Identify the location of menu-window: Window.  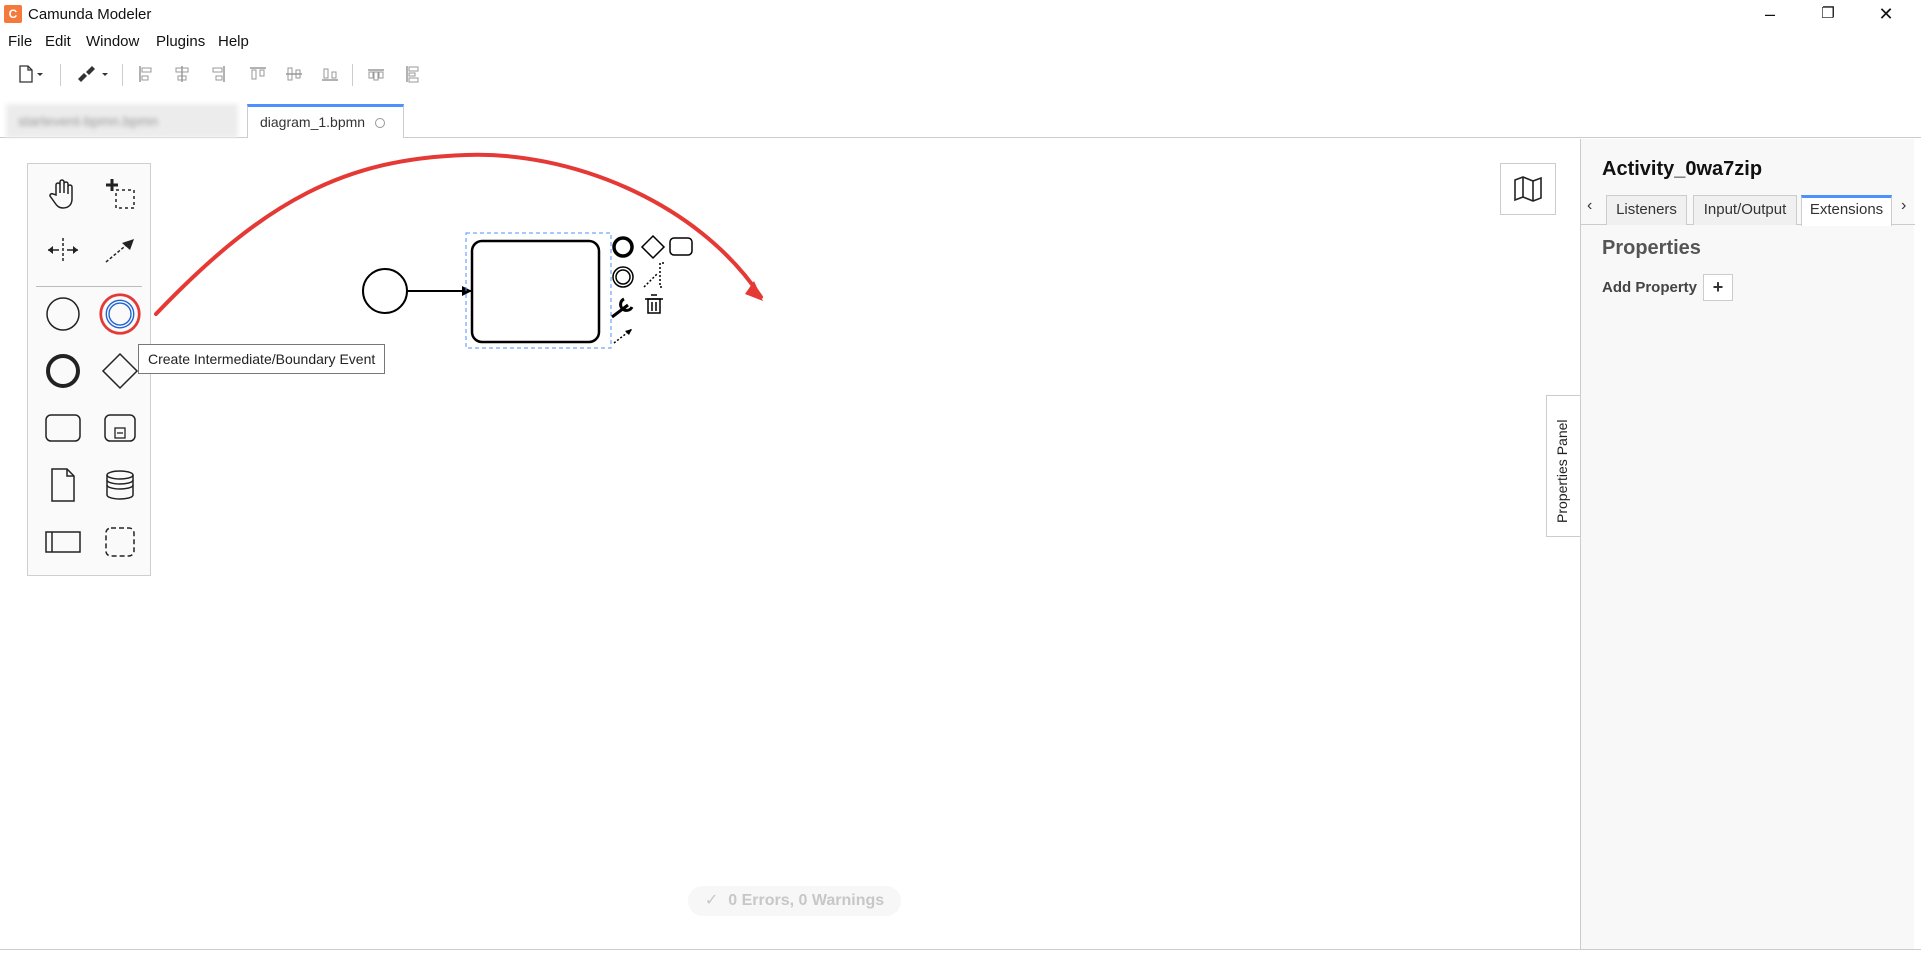
(112, 41).